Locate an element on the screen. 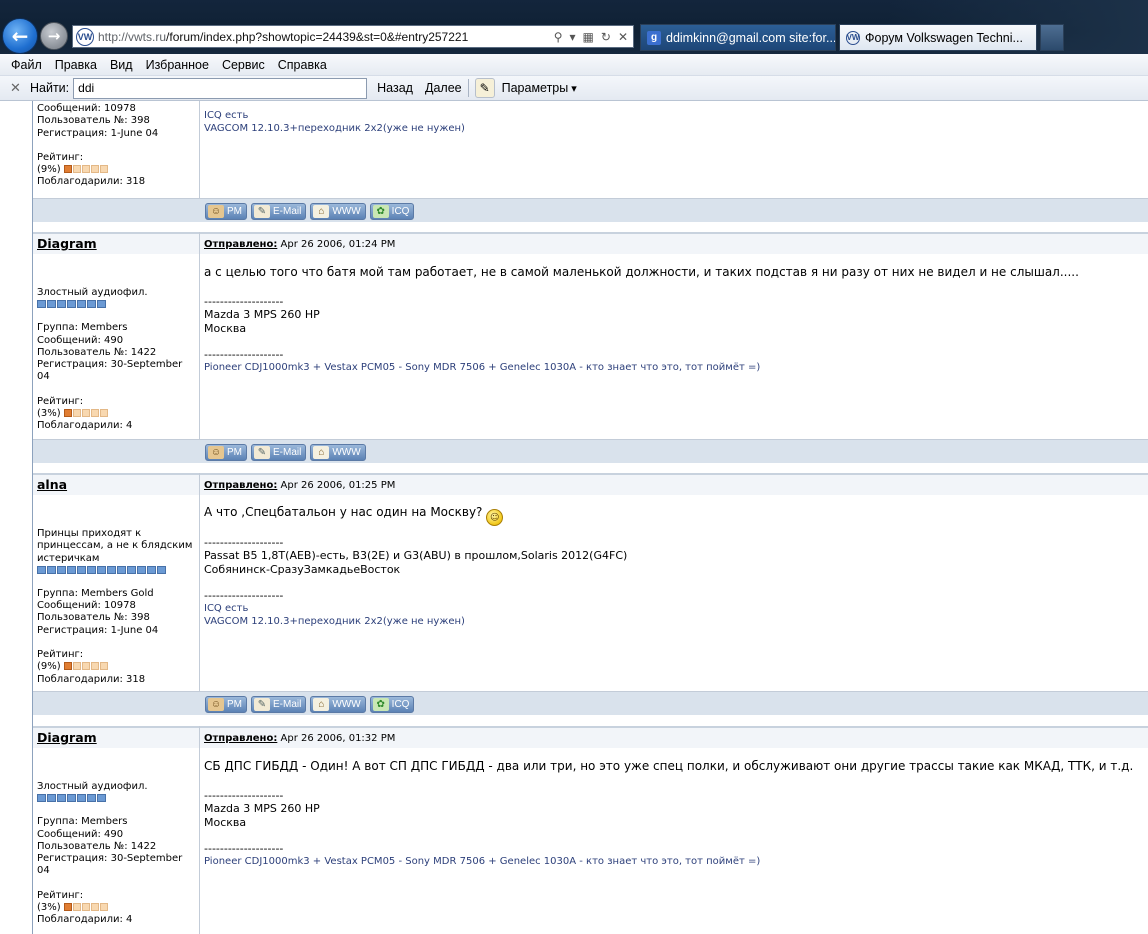  profile-posts: Сообщений: 490 is located at coordinates (80, 340).